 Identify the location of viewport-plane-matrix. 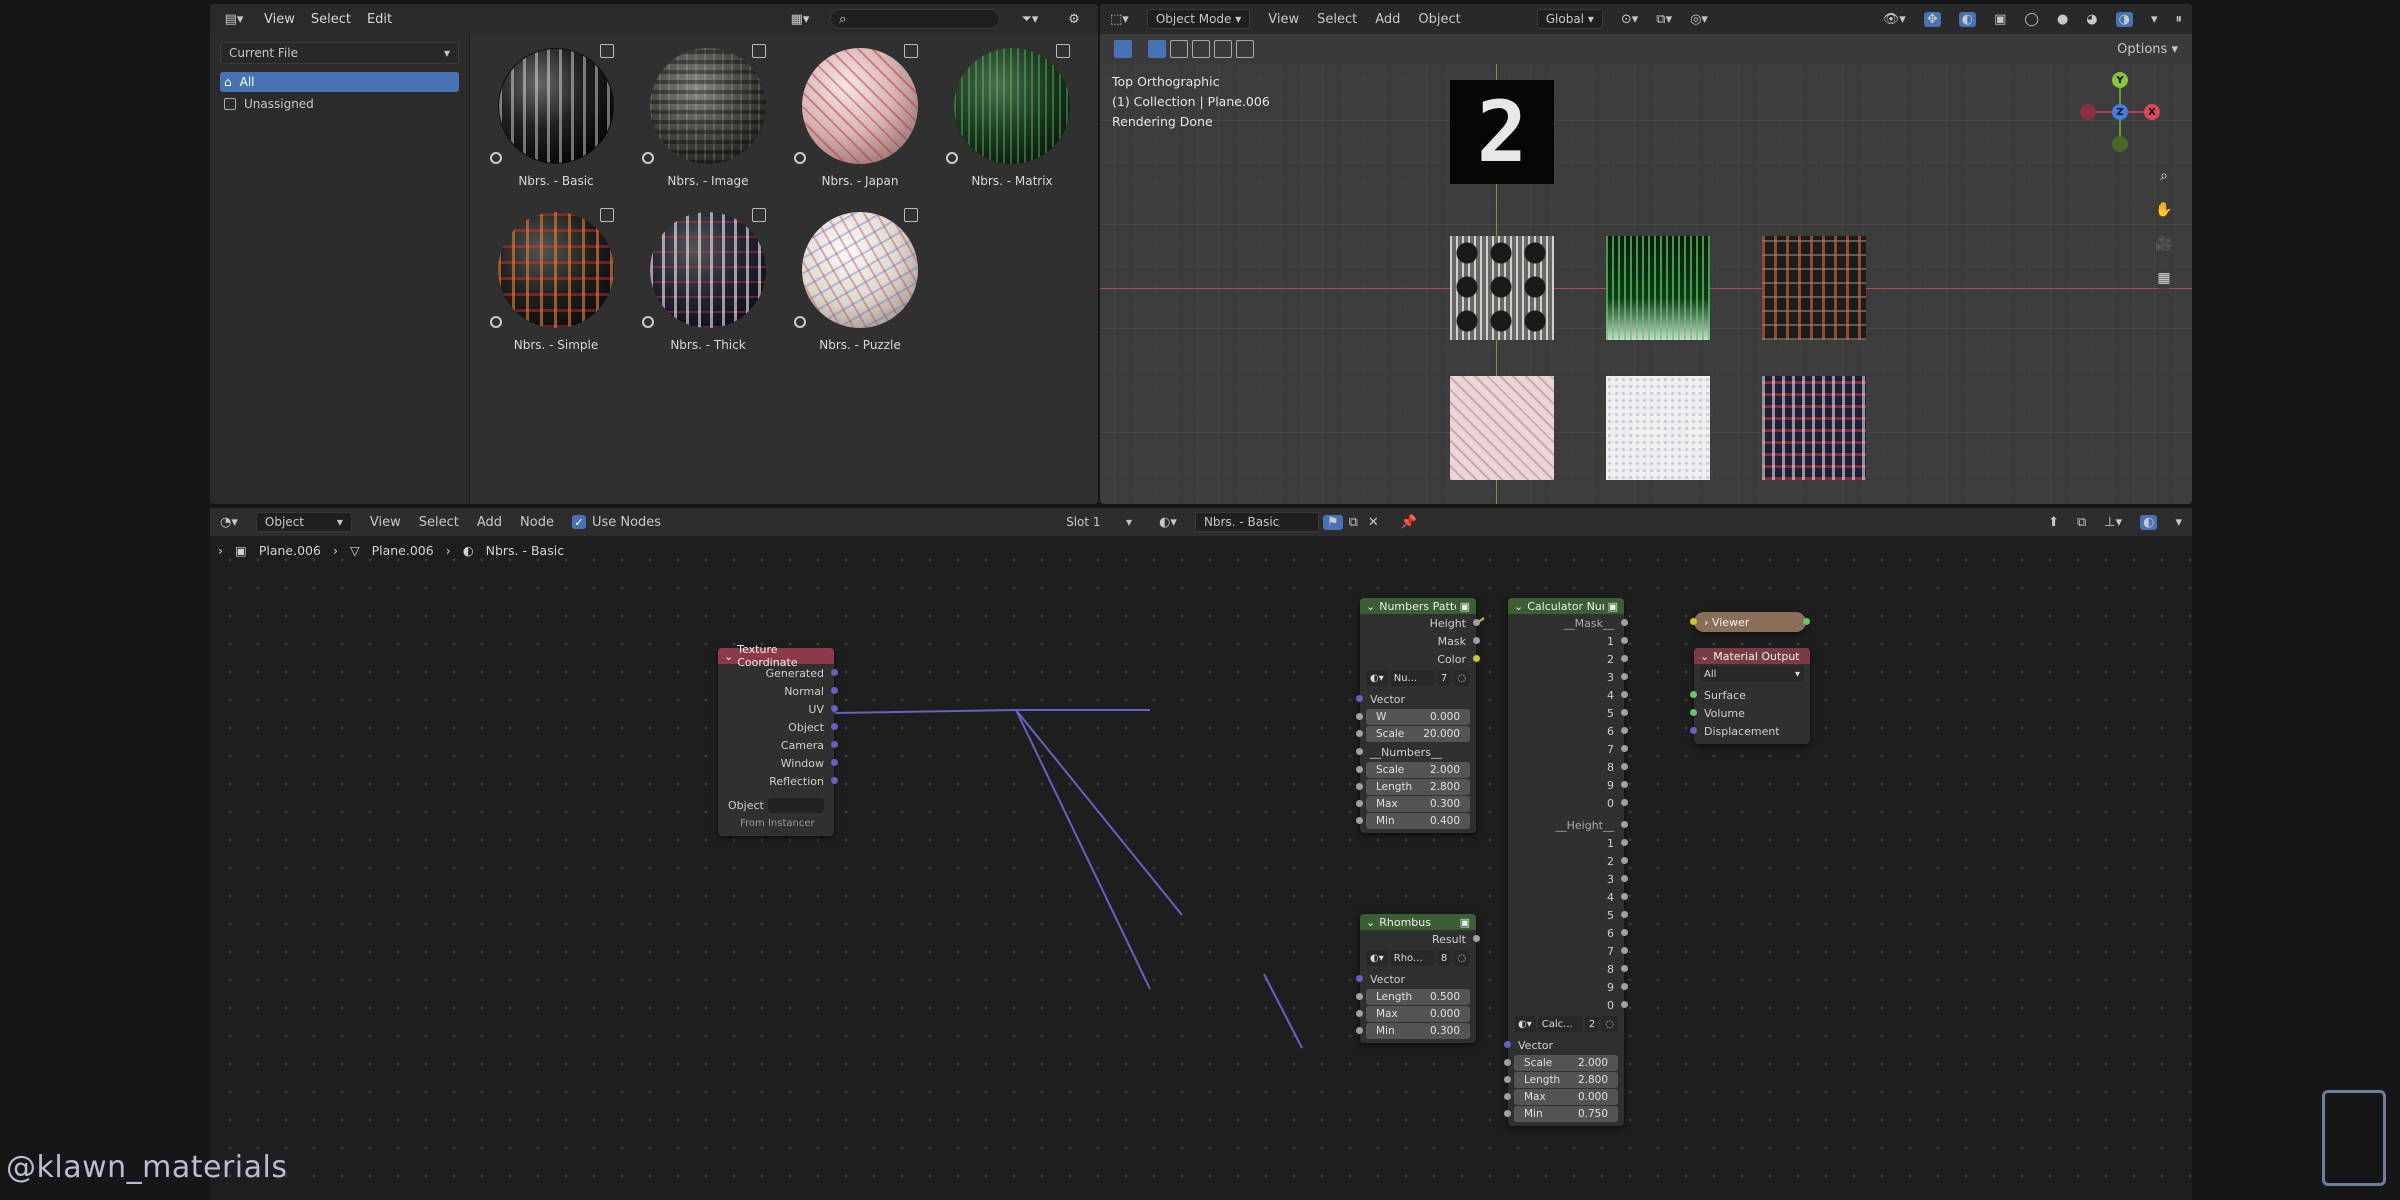
(1658, 288).